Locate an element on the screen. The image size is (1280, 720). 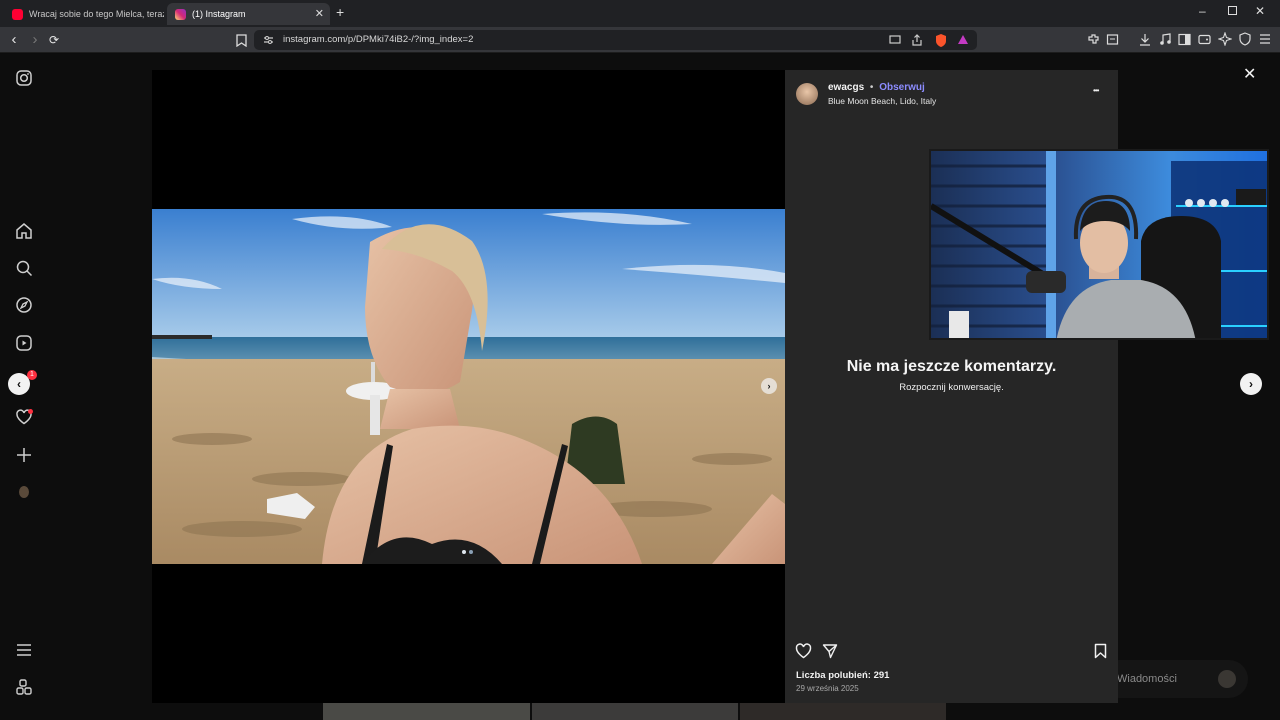
url-text: instagram.com/p/DPMki74iB2-/?img_index=2 is located at coordinates (378, 39).